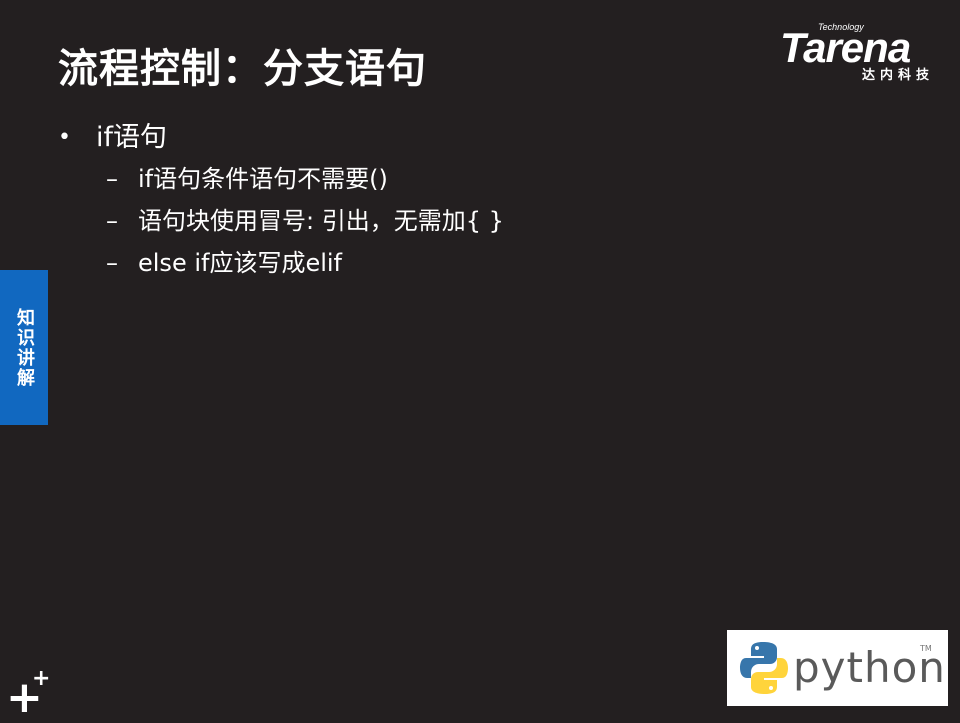 Image resolution: width=960 pixels, height=723 pixels. I want to click on sub-bullet-text: else if应该写成elif, so click(240, 263).